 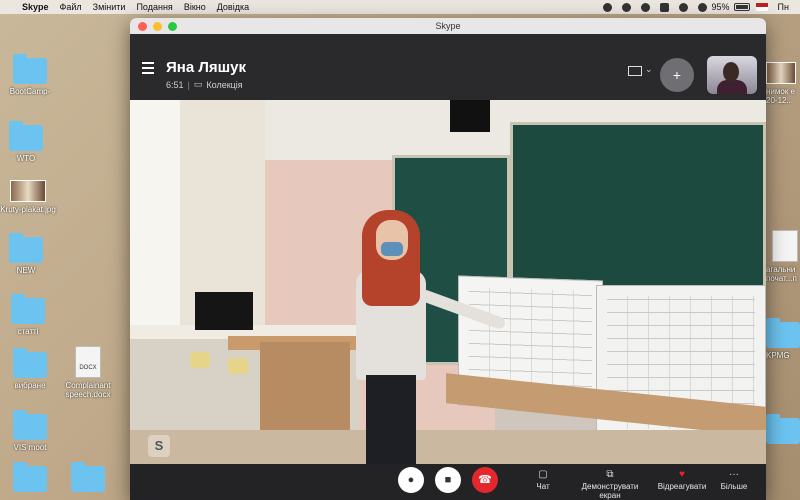 I want to click on add-participant-button: +, so click(x=677, y=75).